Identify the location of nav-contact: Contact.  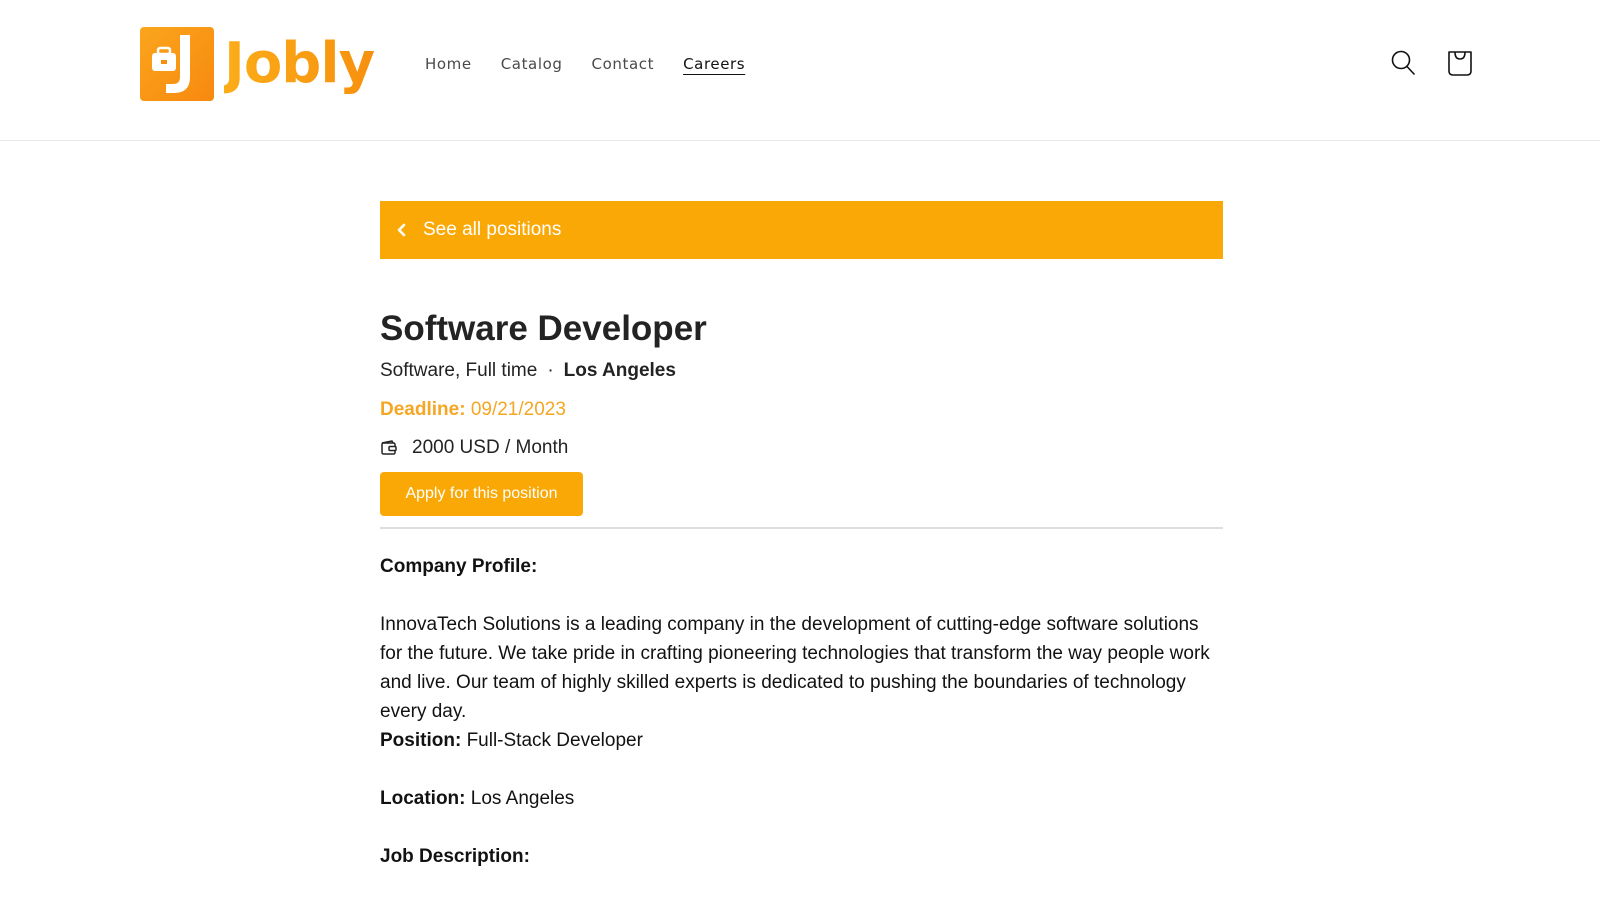
(623, 64).